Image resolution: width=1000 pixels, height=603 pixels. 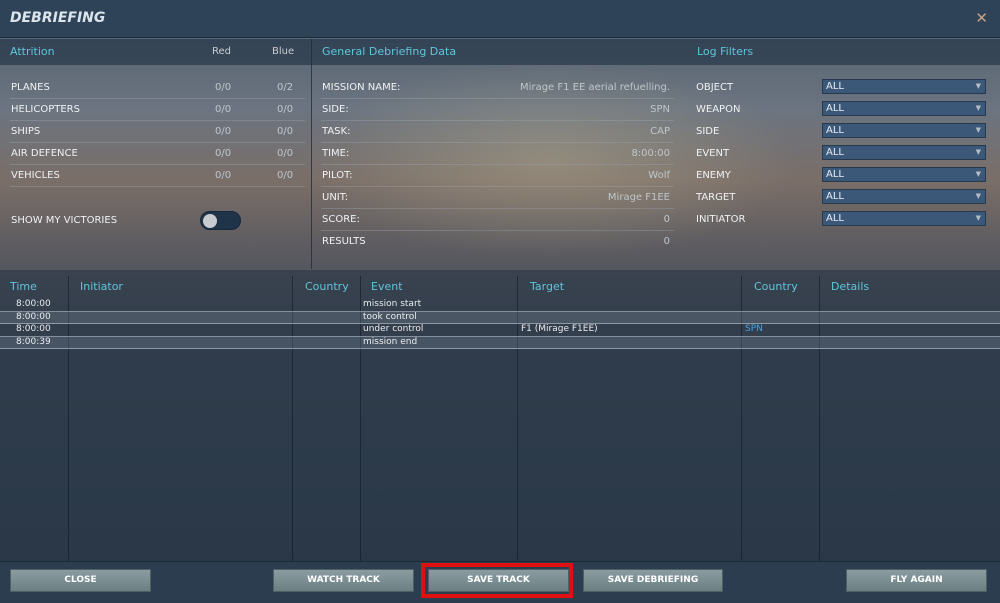 What do you see at coordinates (850, 286) in the screenshot?
I see `column-header: Details` at bounding box center [850, 286].